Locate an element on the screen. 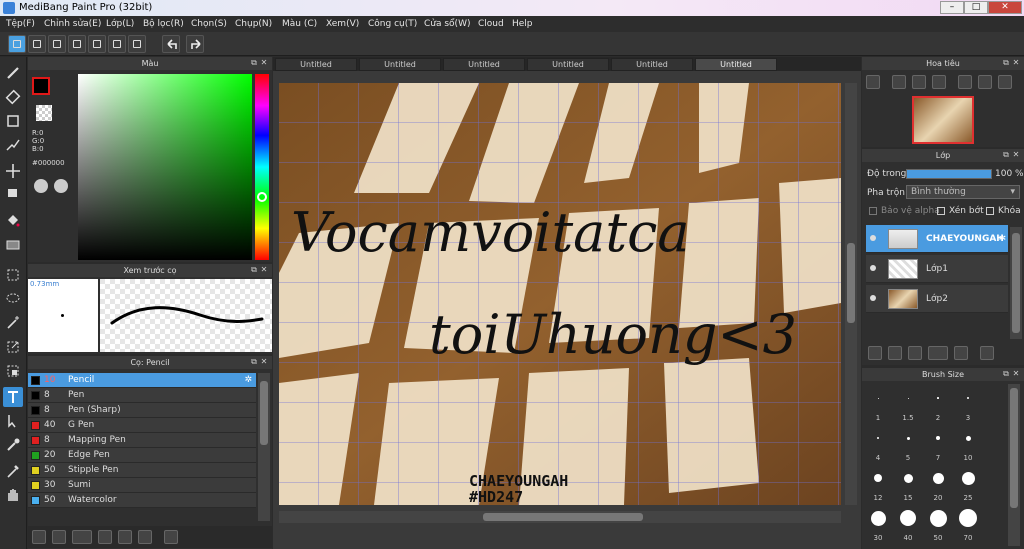 This screenshot has width=1024, height=549. rotate-left-icon is located at coordinates (965, 82).